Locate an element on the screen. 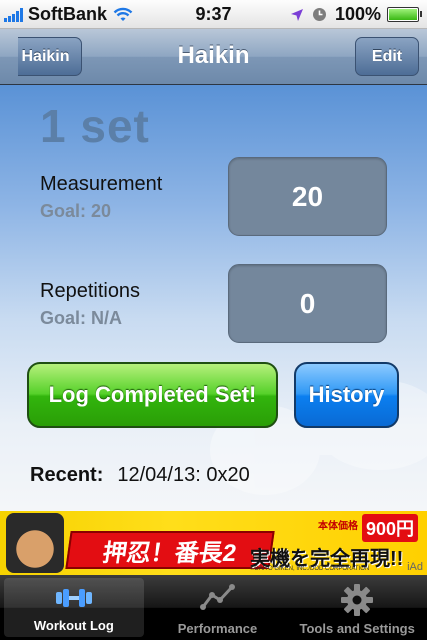 Image resolution: width=427 pixels, height=640 pixels. measurement-goal: Goal: 20 is located at coordinates (76, 211).